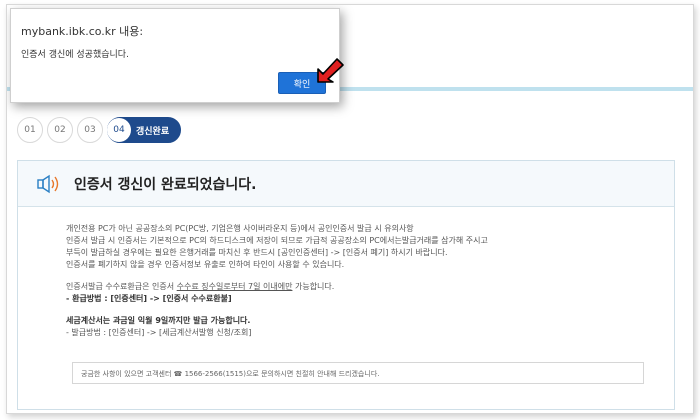 Image resolution: width=700 pixels, height=420 pixels. Describe the element at coordinates (313, 286) in the screenshot. I see `refund-suffix: 가능합니다.` at that location.